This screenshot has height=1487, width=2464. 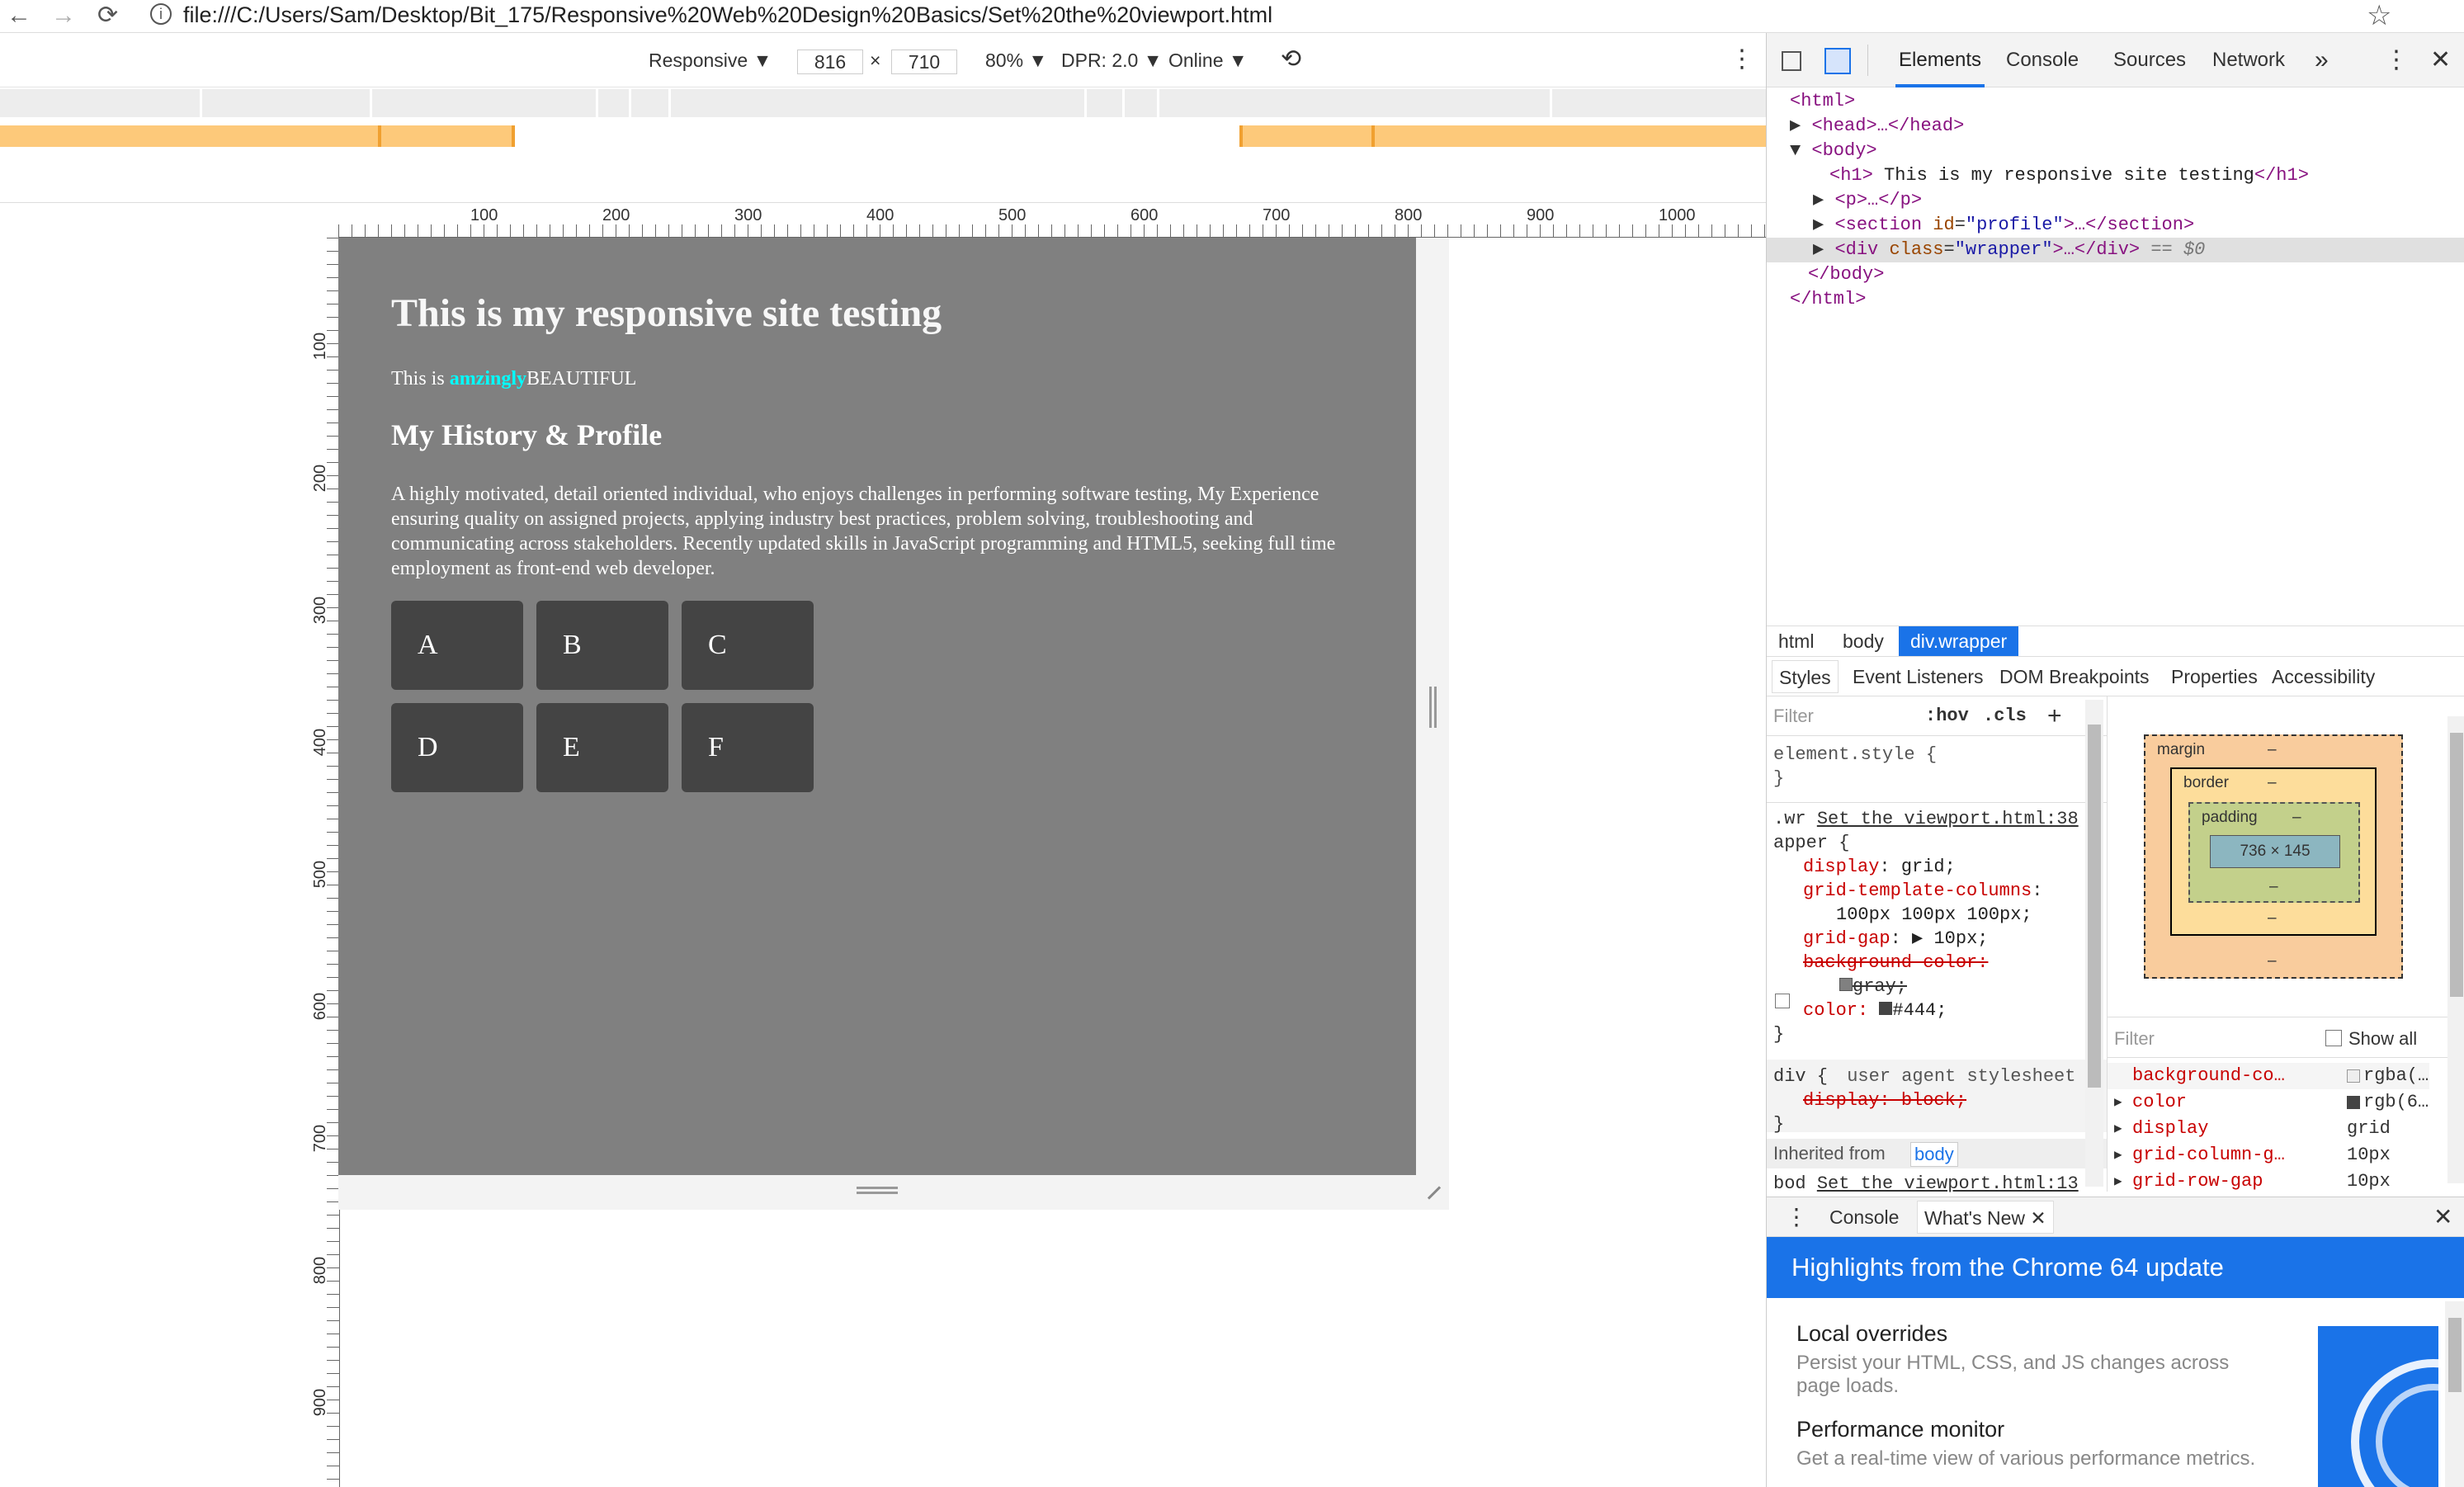 I want to click on disabled-property: background-color:, so click(x=1895, y=962).